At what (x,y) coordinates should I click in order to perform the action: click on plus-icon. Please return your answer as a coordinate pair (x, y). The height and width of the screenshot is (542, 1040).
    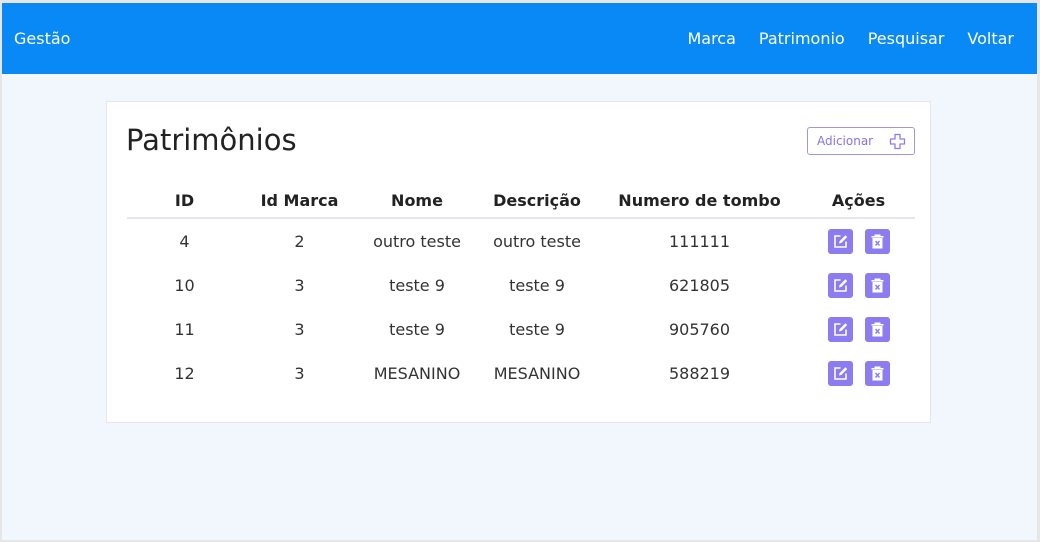
    Looking at the image, I should click on (897, 141).